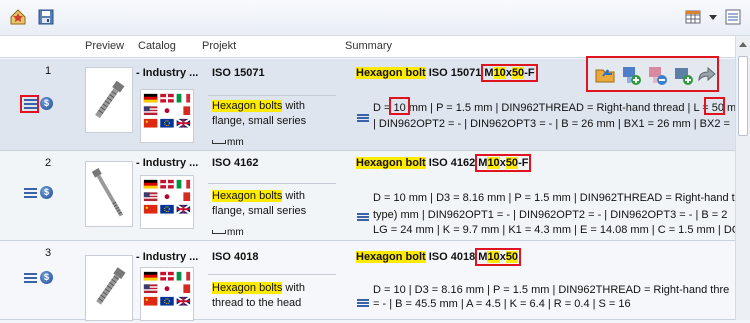  Describe the element at coordinates (733, 17) in the screenshot. I see `details-view-icon` at that location.